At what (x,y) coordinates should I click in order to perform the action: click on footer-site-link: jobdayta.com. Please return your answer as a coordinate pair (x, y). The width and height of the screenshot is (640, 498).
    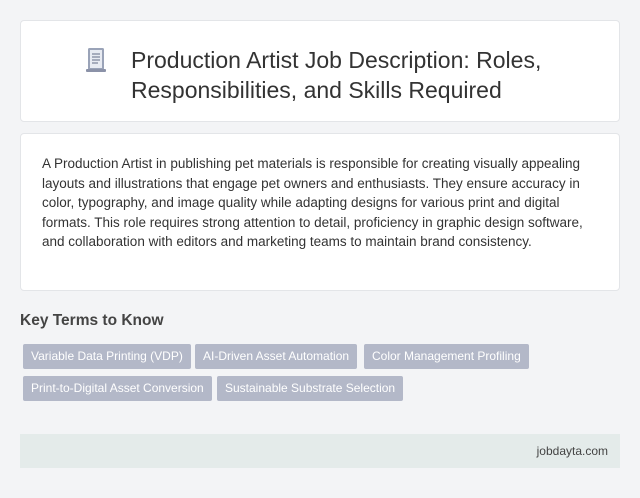
    Looking at the image, I should click on (572, 451).